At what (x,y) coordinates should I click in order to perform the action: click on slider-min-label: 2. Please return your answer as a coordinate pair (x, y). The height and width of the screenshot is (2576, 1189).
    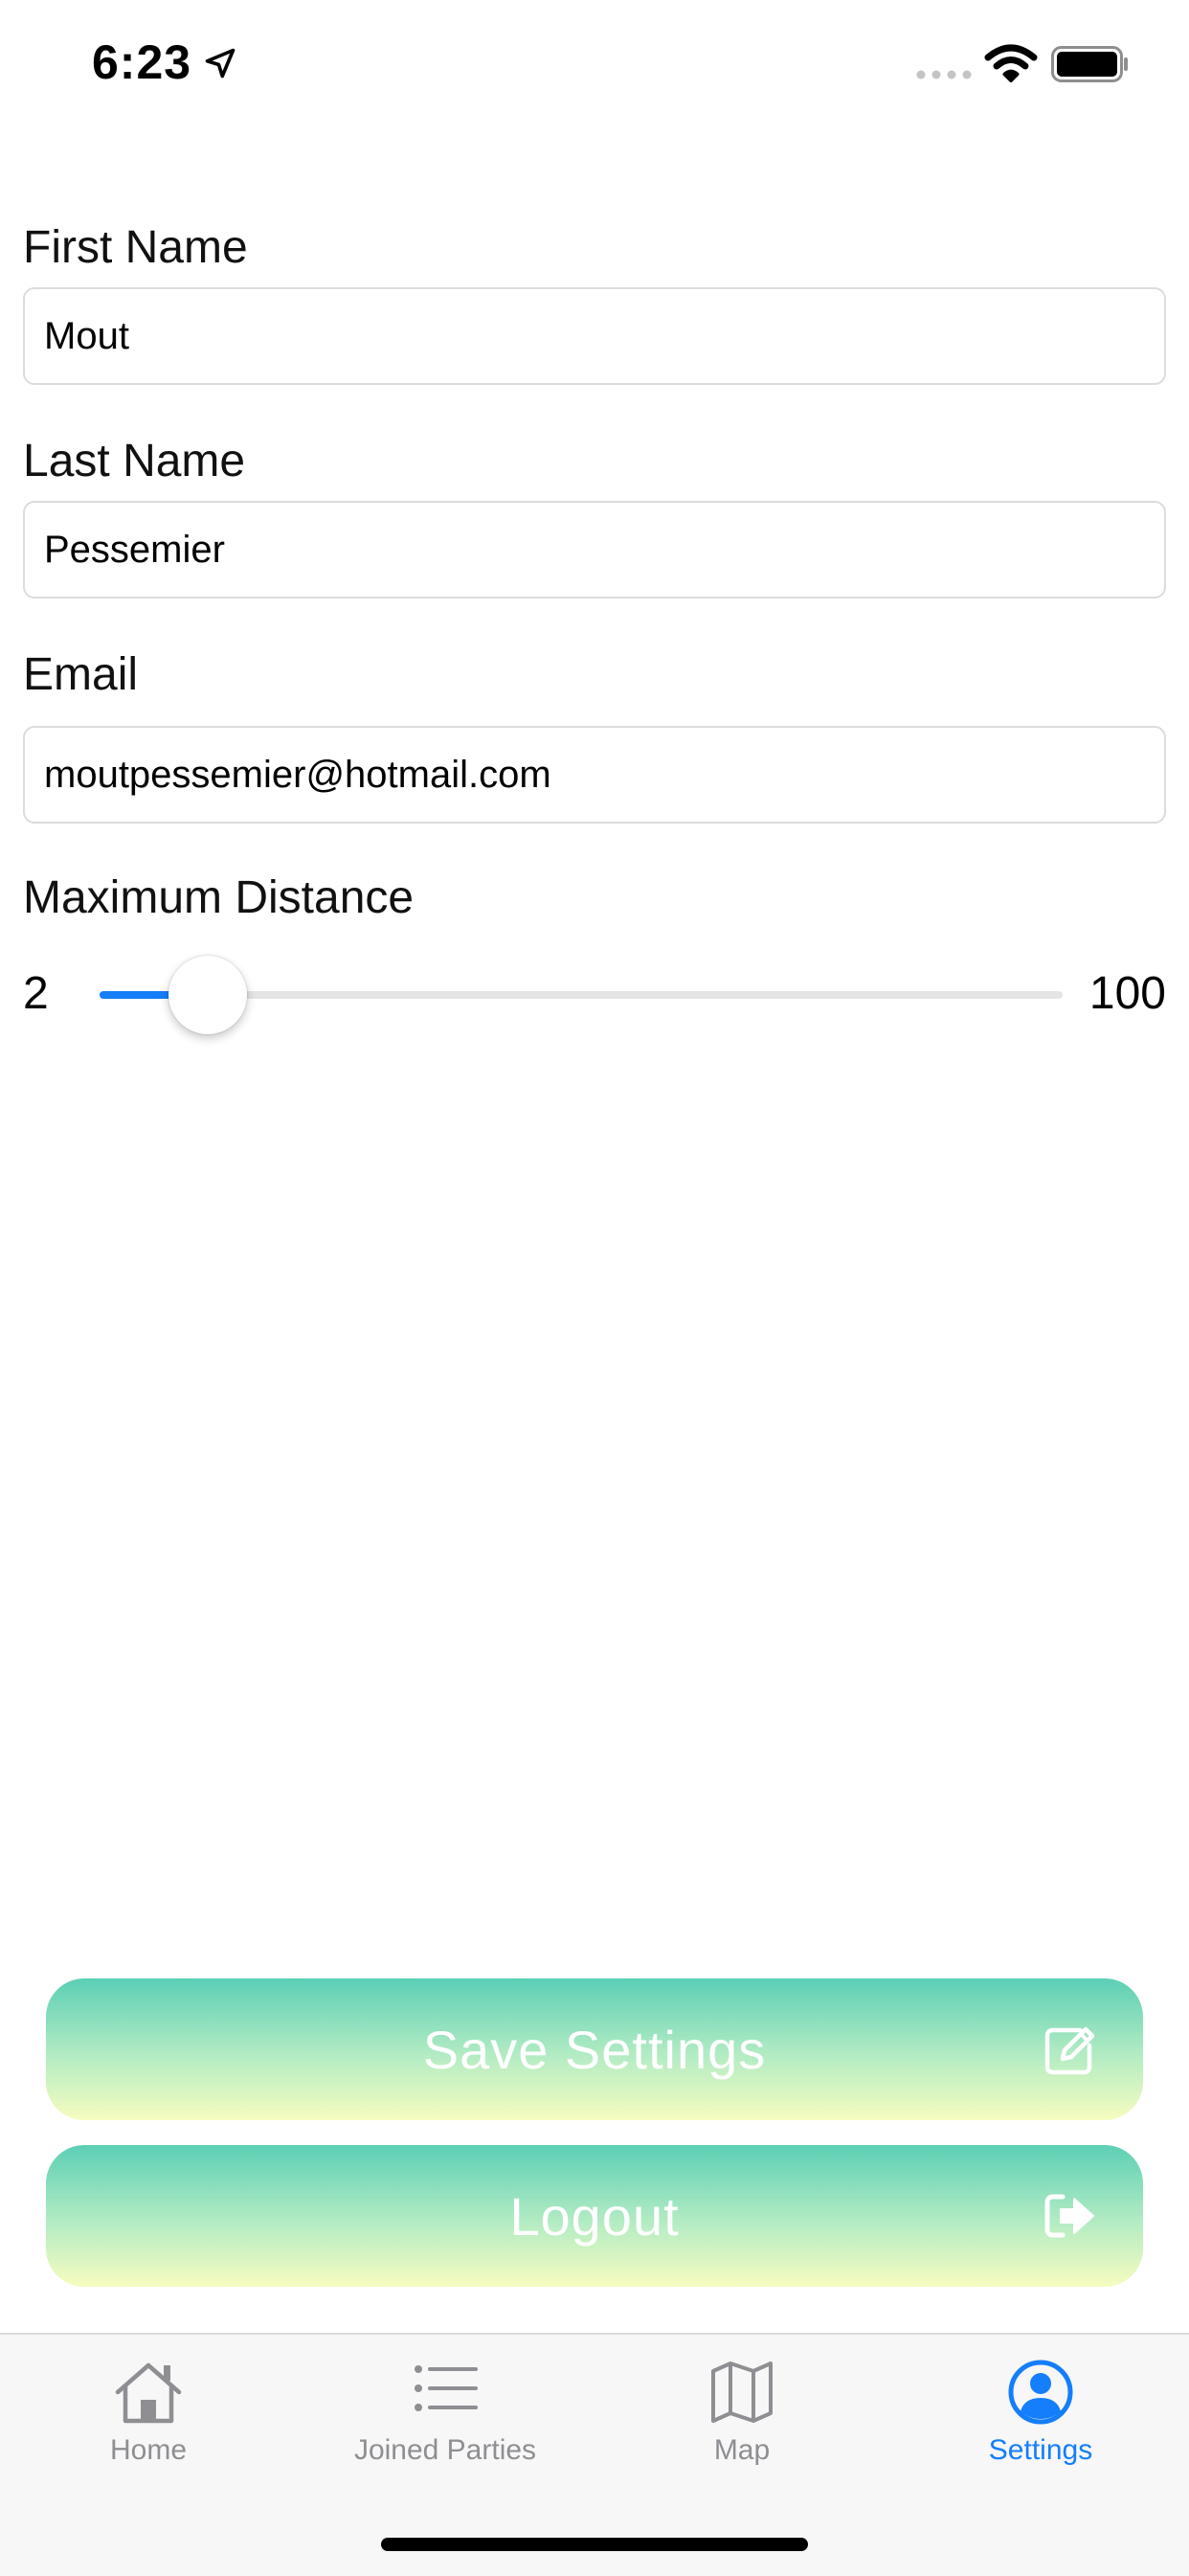
    Looking at the image, I should click on (36, 993).